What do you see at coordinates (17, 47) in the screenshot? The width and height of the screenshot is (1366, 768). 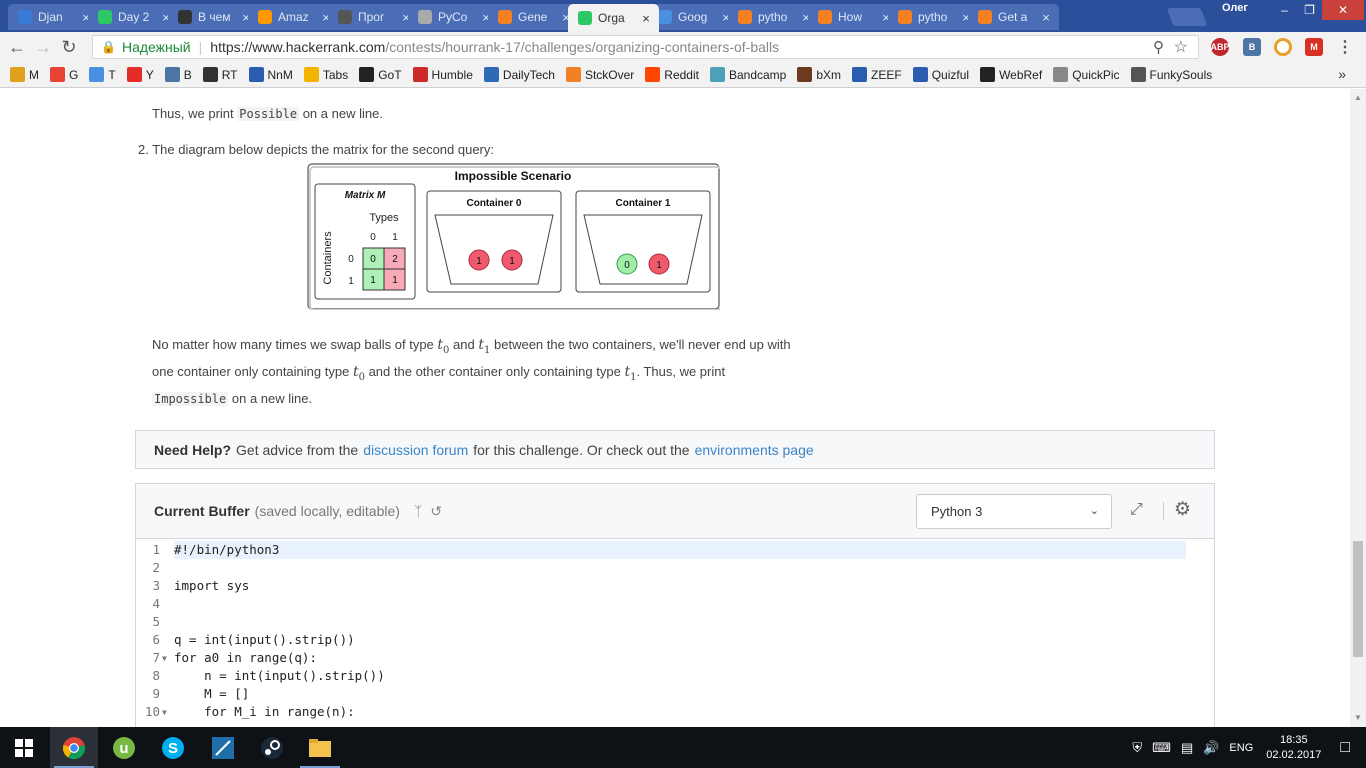 I see `back-button: ←` at bounding box center [17, 47].